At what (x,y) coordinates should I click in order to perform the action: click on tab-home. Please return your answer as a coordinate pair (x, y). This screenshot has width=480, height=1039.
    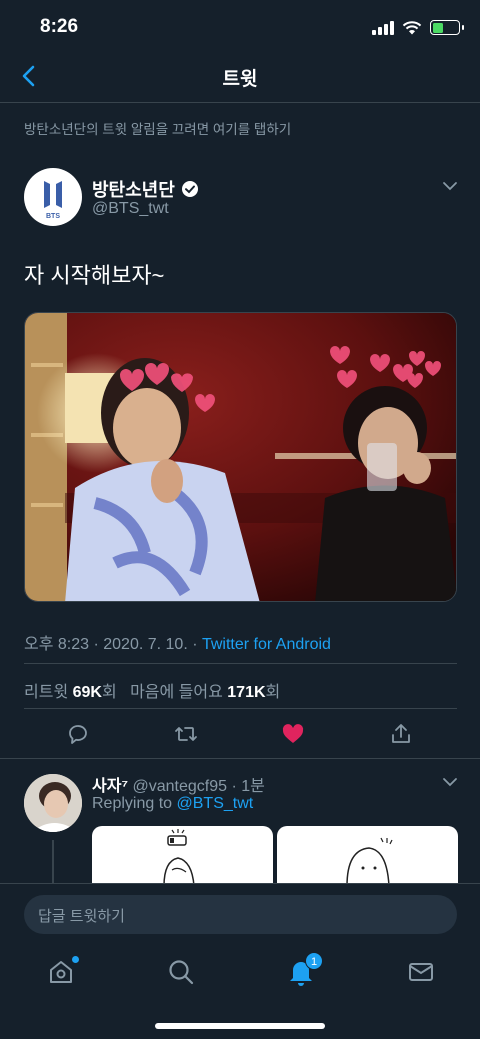
    Looking at the image, I should click on (63, 971).